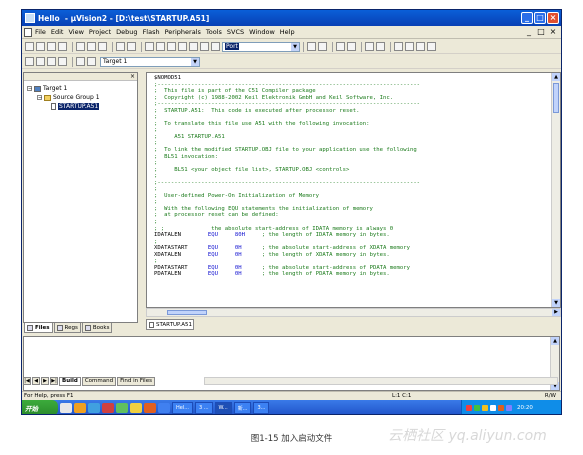 The width and height of the screenshot is (583, 455). What do you see at coordinates (431, 46) in the screenshot?
I see `memory-icon` at bounding box center [431, 46].